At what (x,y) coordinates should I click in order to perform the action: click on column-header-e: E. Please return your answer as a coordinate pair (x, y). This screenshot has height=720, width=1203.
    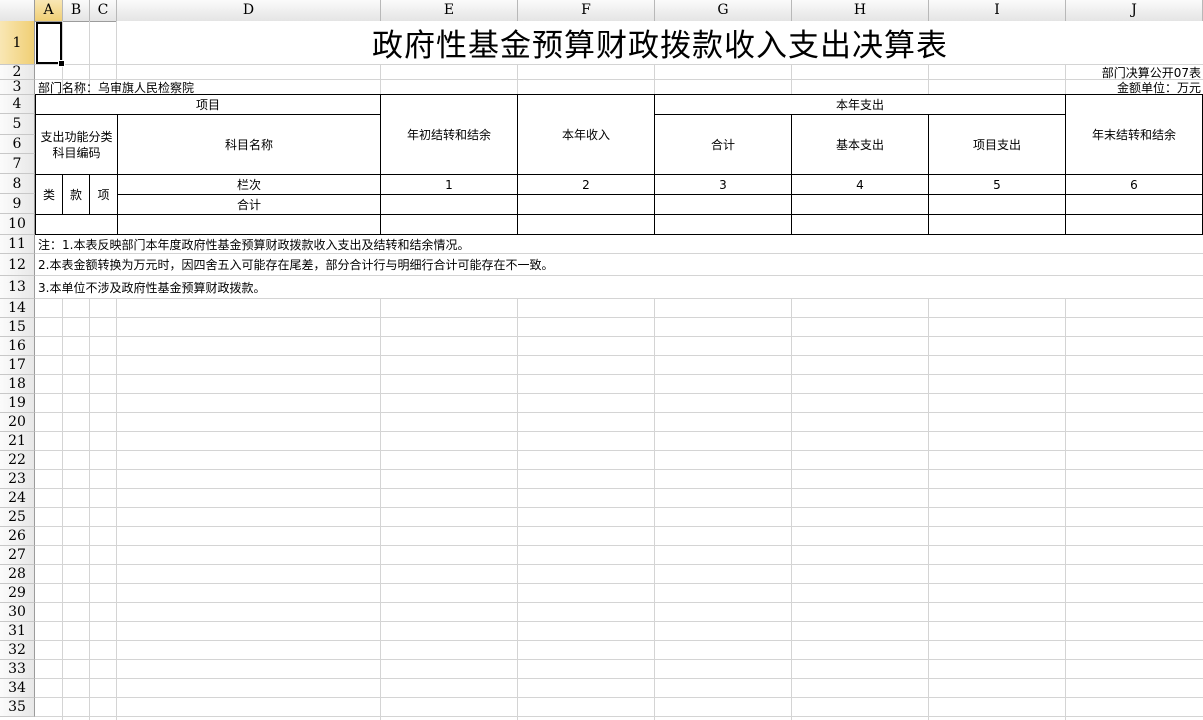
    Looking at the image, I should click on (449, 10).